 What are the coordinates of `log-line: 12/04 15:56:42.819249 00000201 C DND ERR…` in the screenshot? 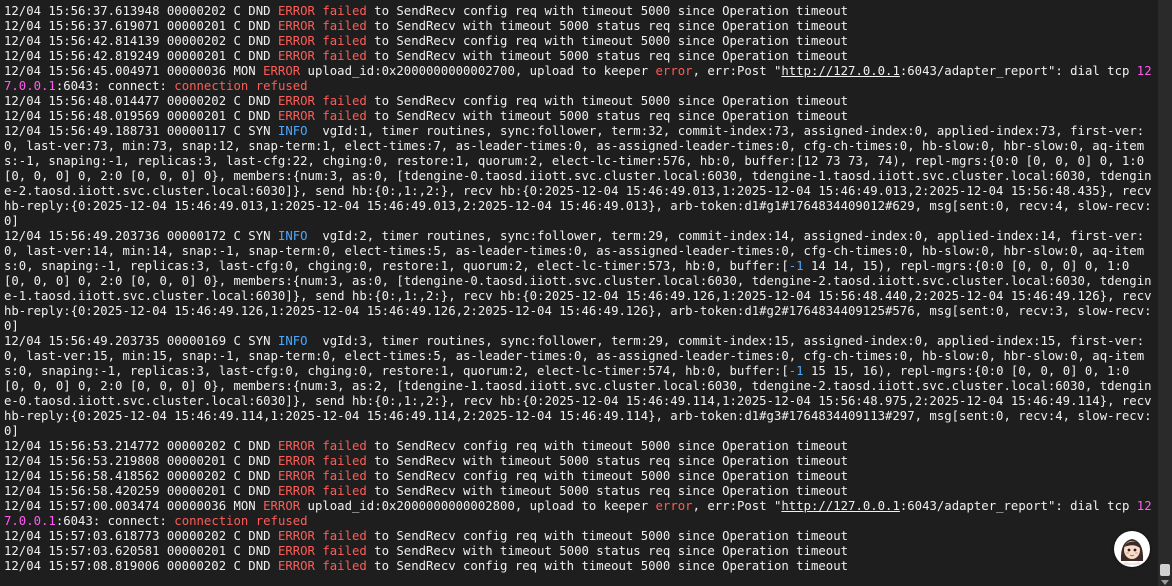 It's located at (580, 56).